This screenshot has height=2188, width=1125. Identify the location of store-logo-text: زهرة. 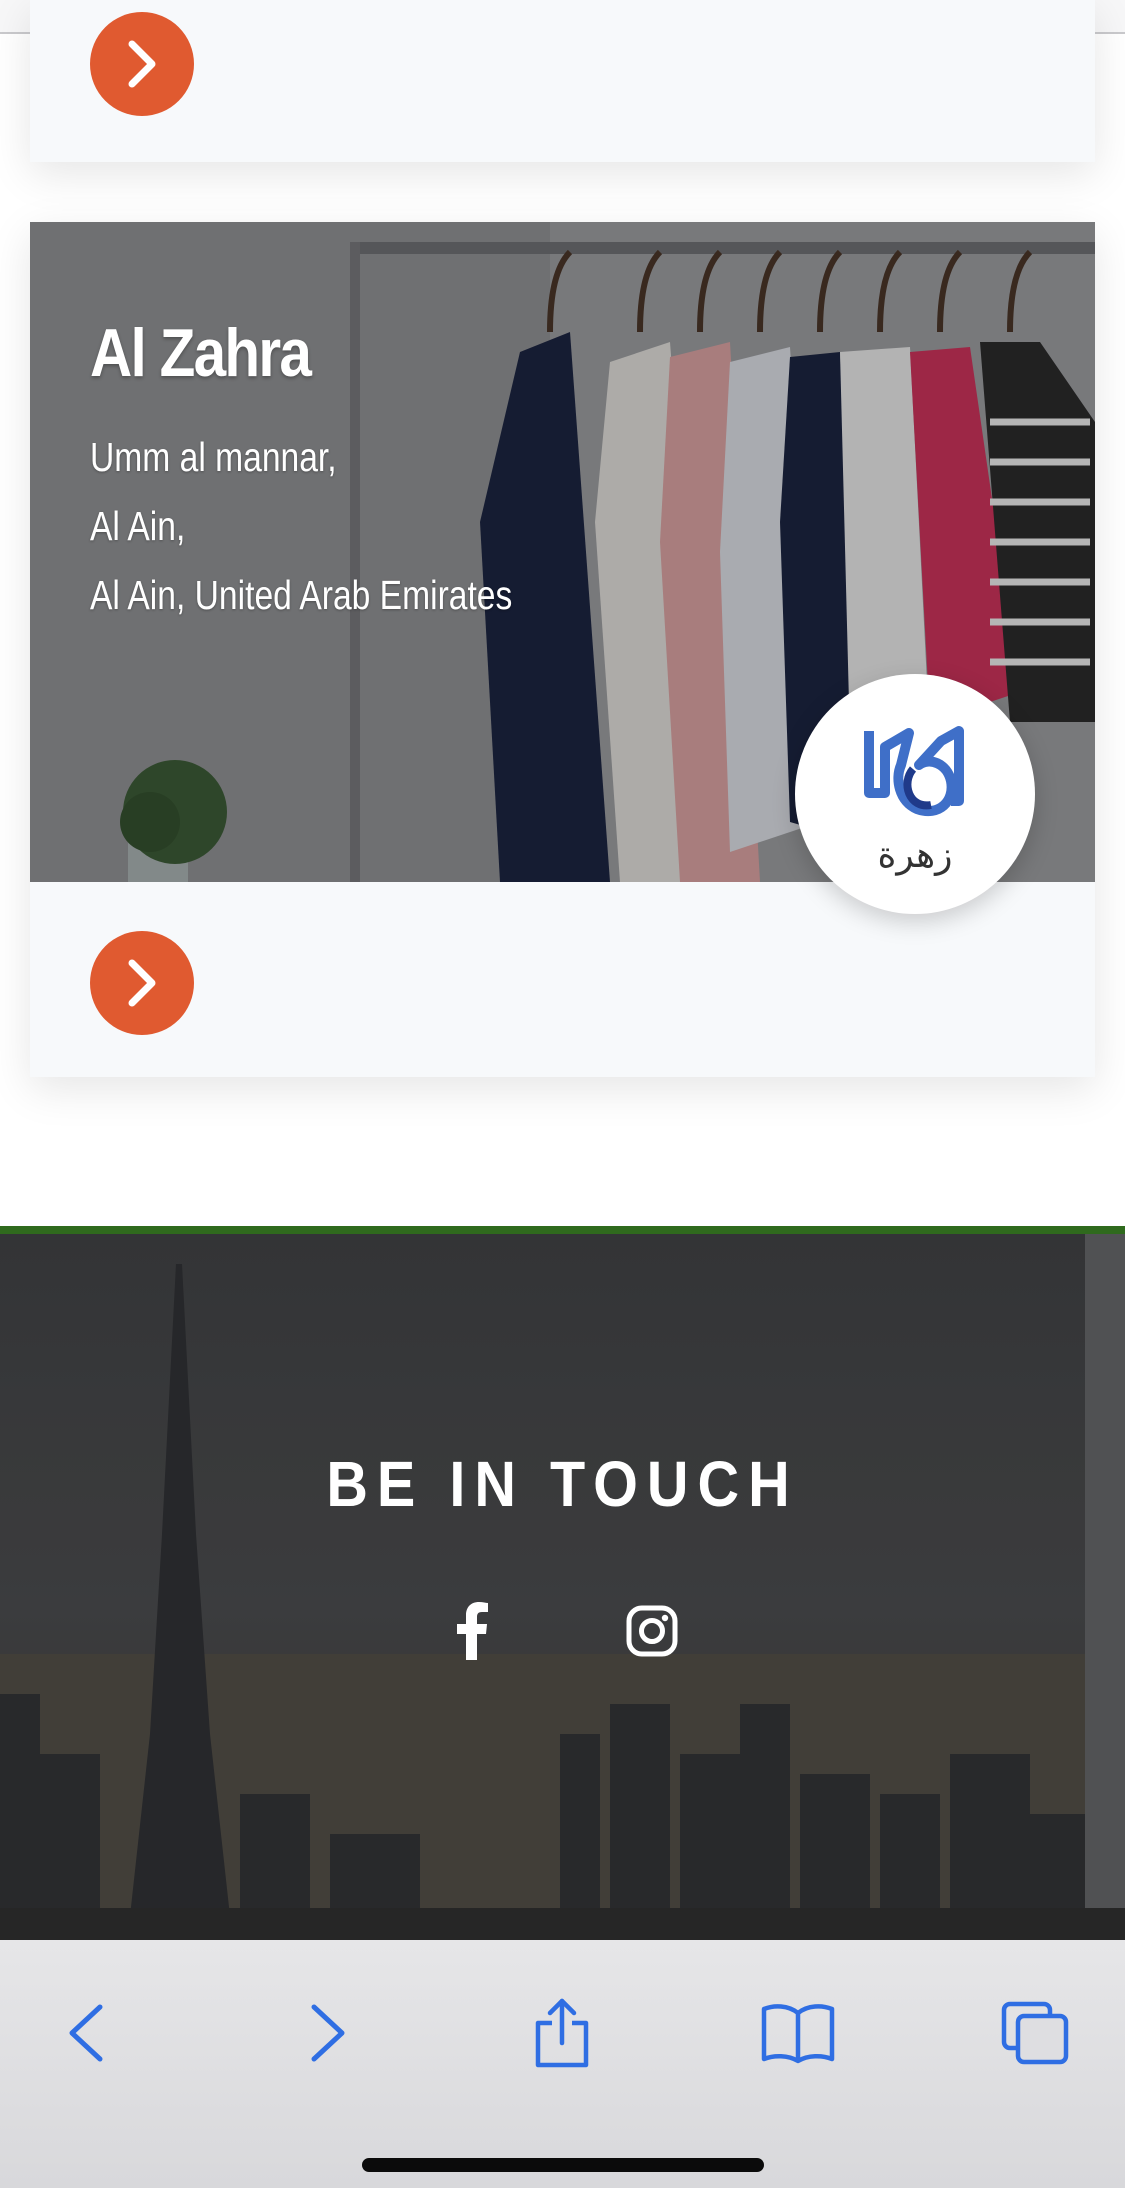
(915, 855).